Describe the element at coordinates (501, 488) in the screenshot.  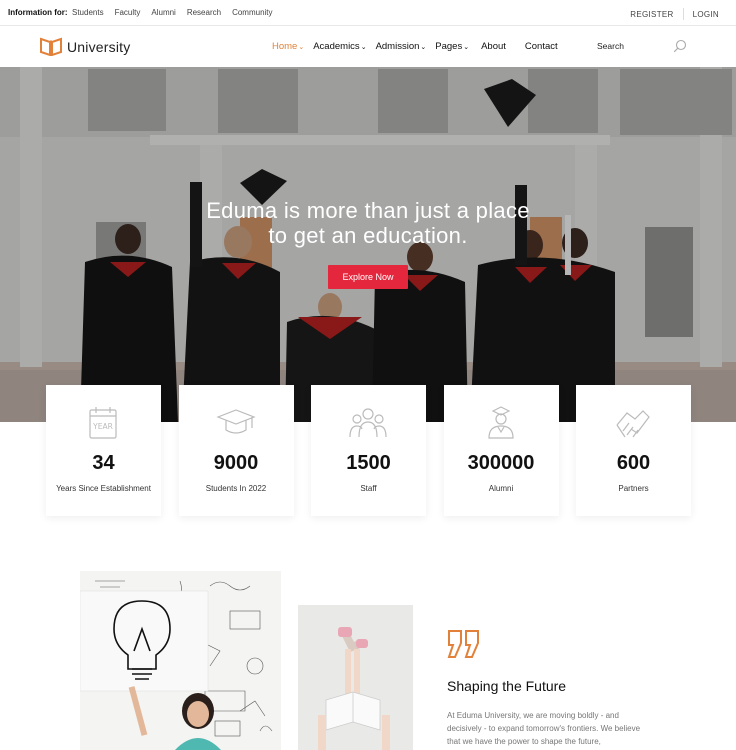
I see `stat-label: Alumni` at that location.